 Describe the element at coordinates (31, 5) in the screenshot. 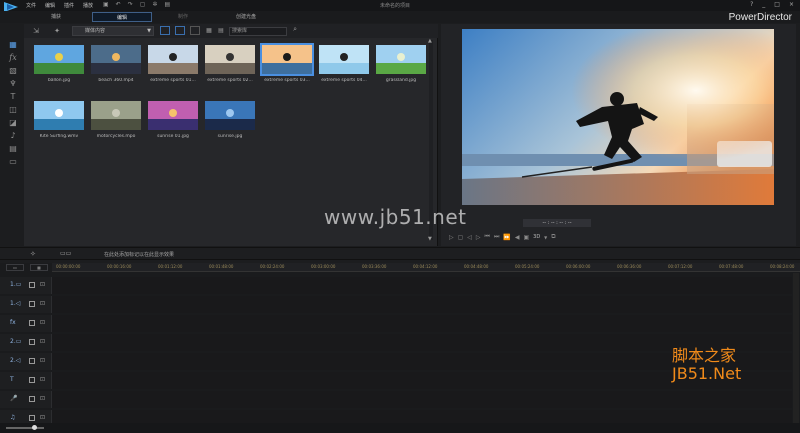

I see `menu-item-file: 文件` at that location.